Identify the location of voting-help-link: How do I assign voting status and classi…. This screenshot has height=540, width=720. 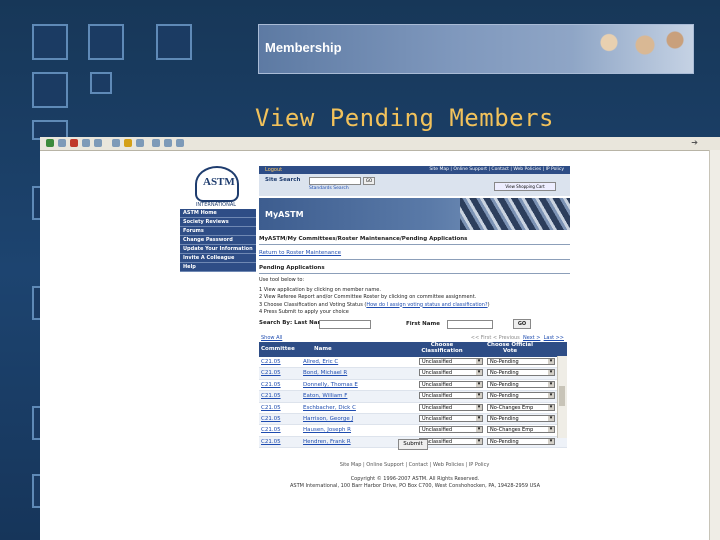
(426, 305).